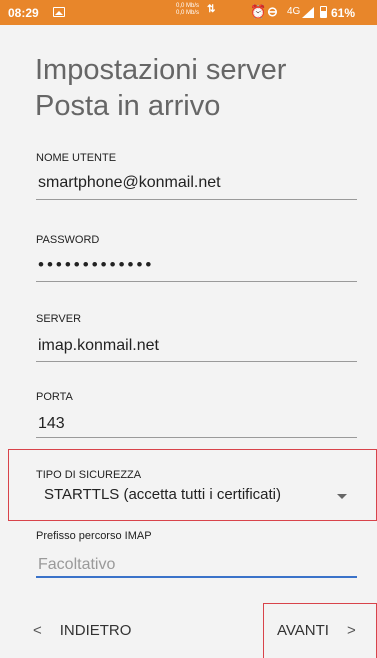 The width and height of the screenshot is (377, 658). I want to click on network-speed: 0,0 Mb/s 0,0 Mb/s, so click(187, 10).